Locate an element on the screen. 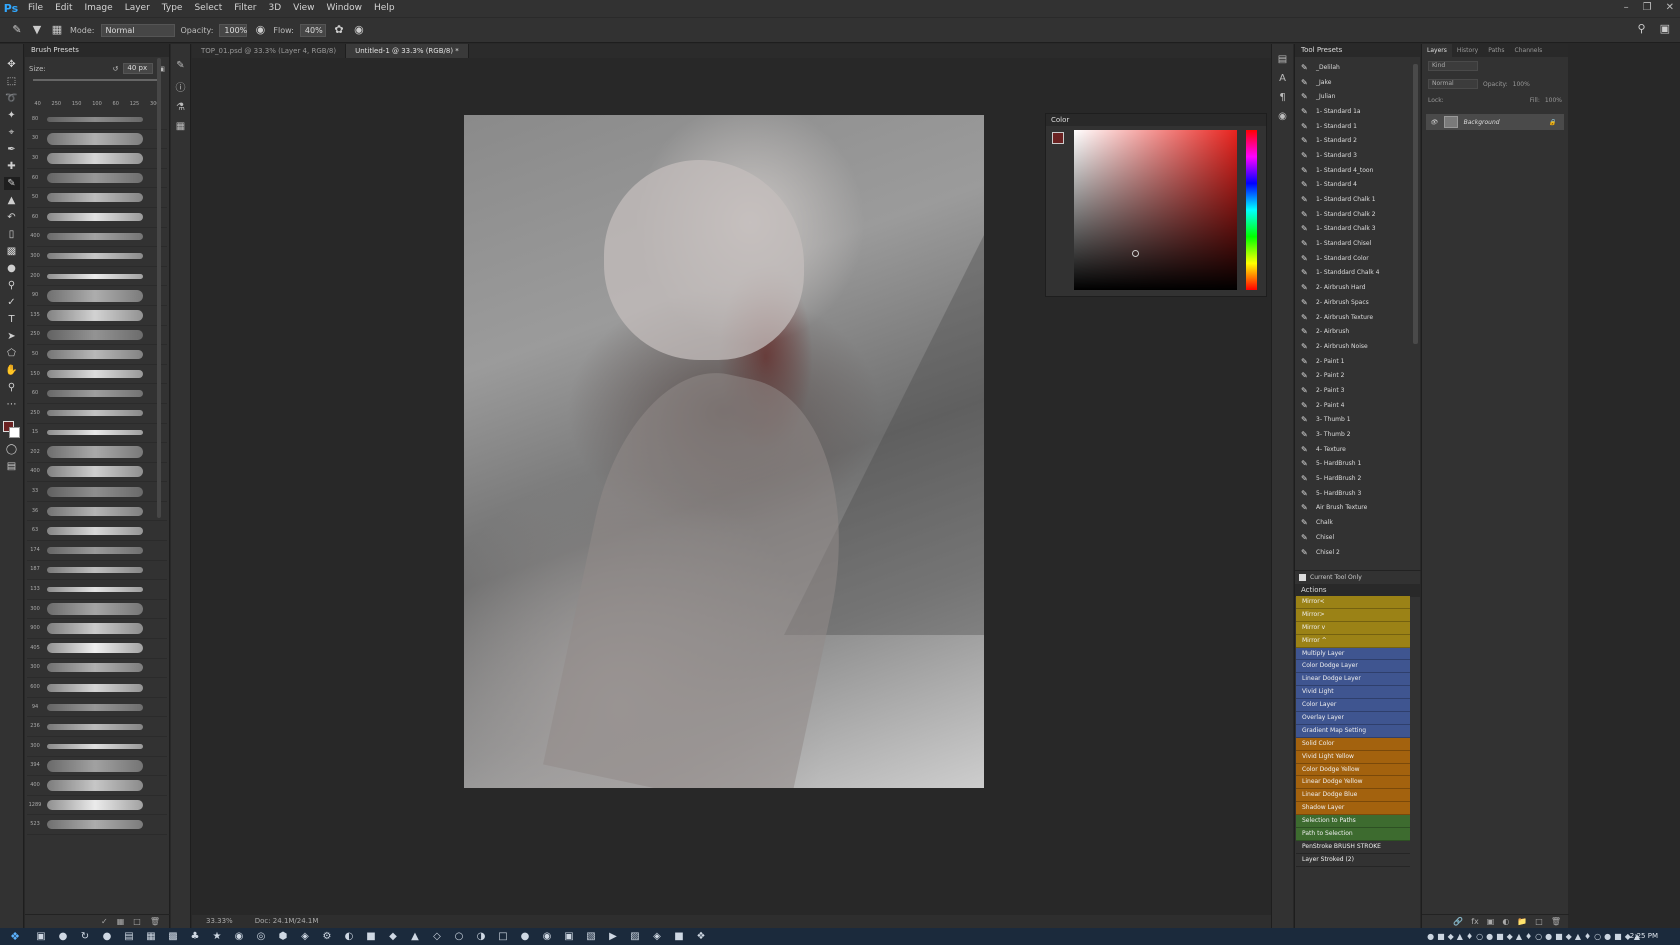 This screenshot has width=1680, height=945. brush-preset-picker-icon: ▼ is located at coordinates (37, 30).